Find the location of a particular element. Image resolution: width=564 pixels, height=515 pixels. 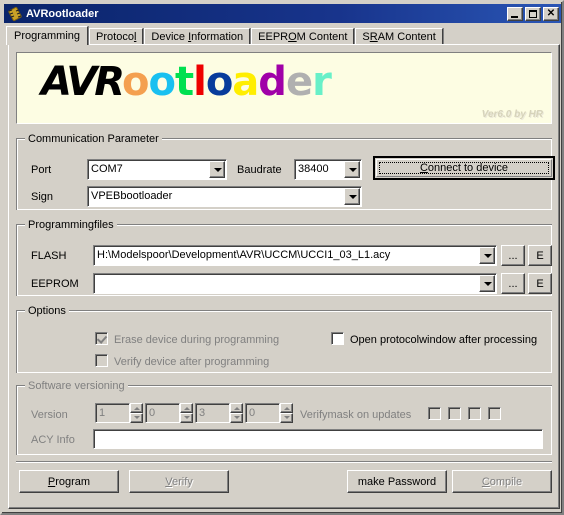

version-minor-stepper: 0 is located at coordinates (169, 413).